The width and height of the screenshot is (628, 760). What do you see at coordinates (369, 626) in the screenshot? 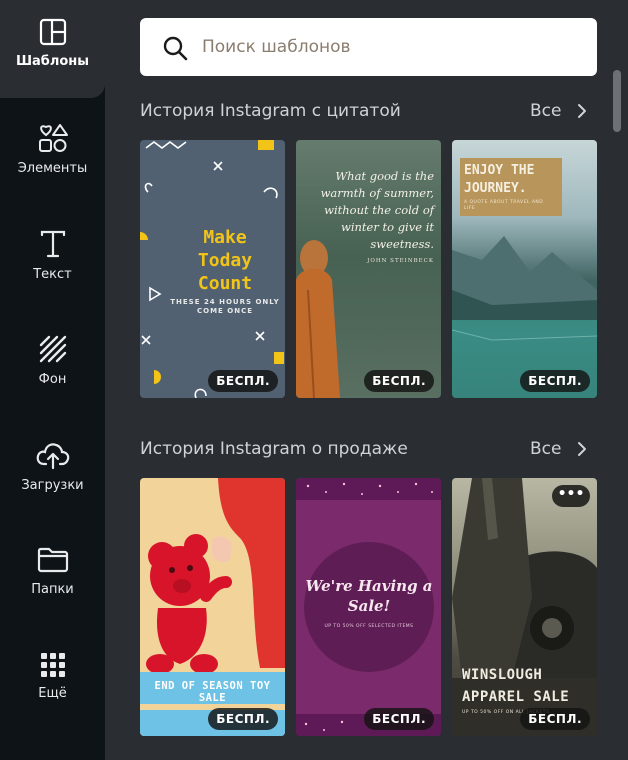
I see `card-subtitle: UP TO 50% OFF SELECTED ITEMS` at bounding box center [369, 626].